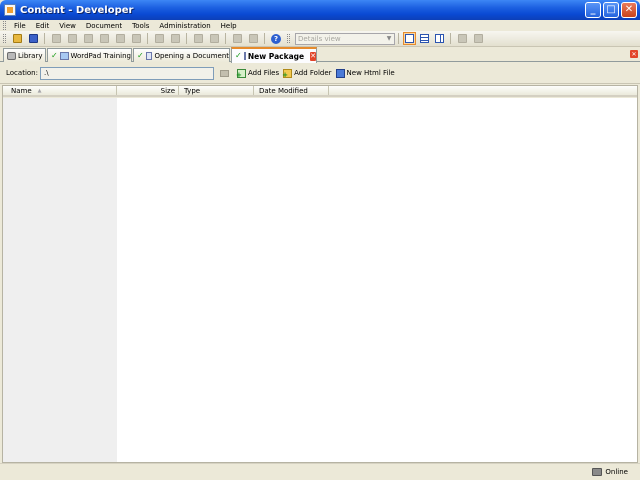 The height and width of the screenshot is (480, 640). Describe the element at coordinates (39, 90) in the screenshot. I see `sort-ascending-icon: ▲` at that location.